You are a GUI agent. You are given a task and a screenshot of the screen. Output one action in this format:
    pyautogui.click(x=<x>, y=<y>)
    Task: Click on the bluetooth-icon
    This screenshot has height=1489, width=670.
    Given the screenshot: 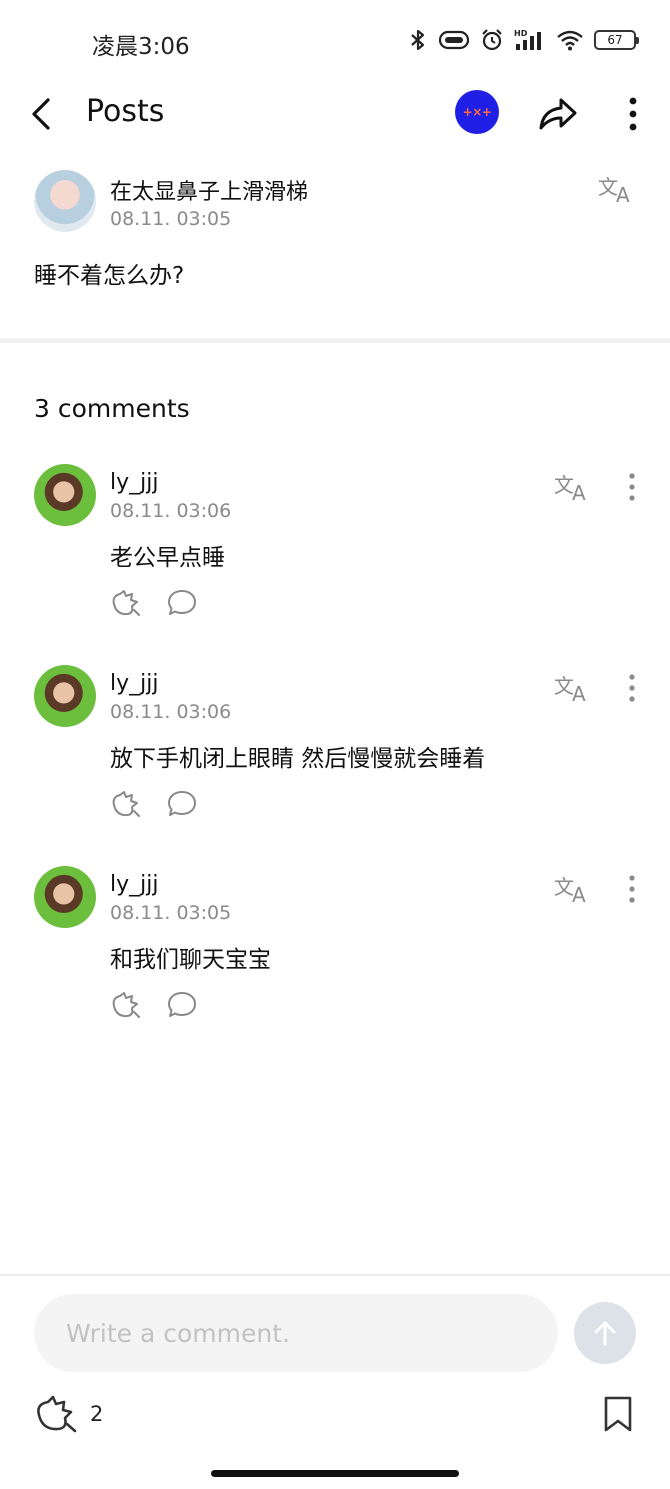 What is the action you would take?
    pyautogui.click(x=418, y=40)
    